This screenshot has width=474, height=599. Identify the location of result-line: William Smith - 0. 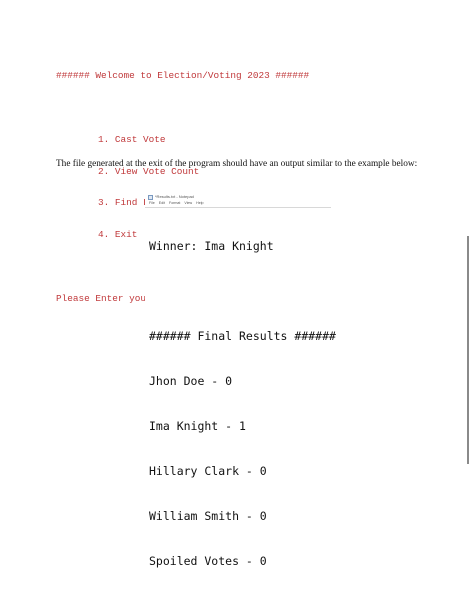
(208, 516).